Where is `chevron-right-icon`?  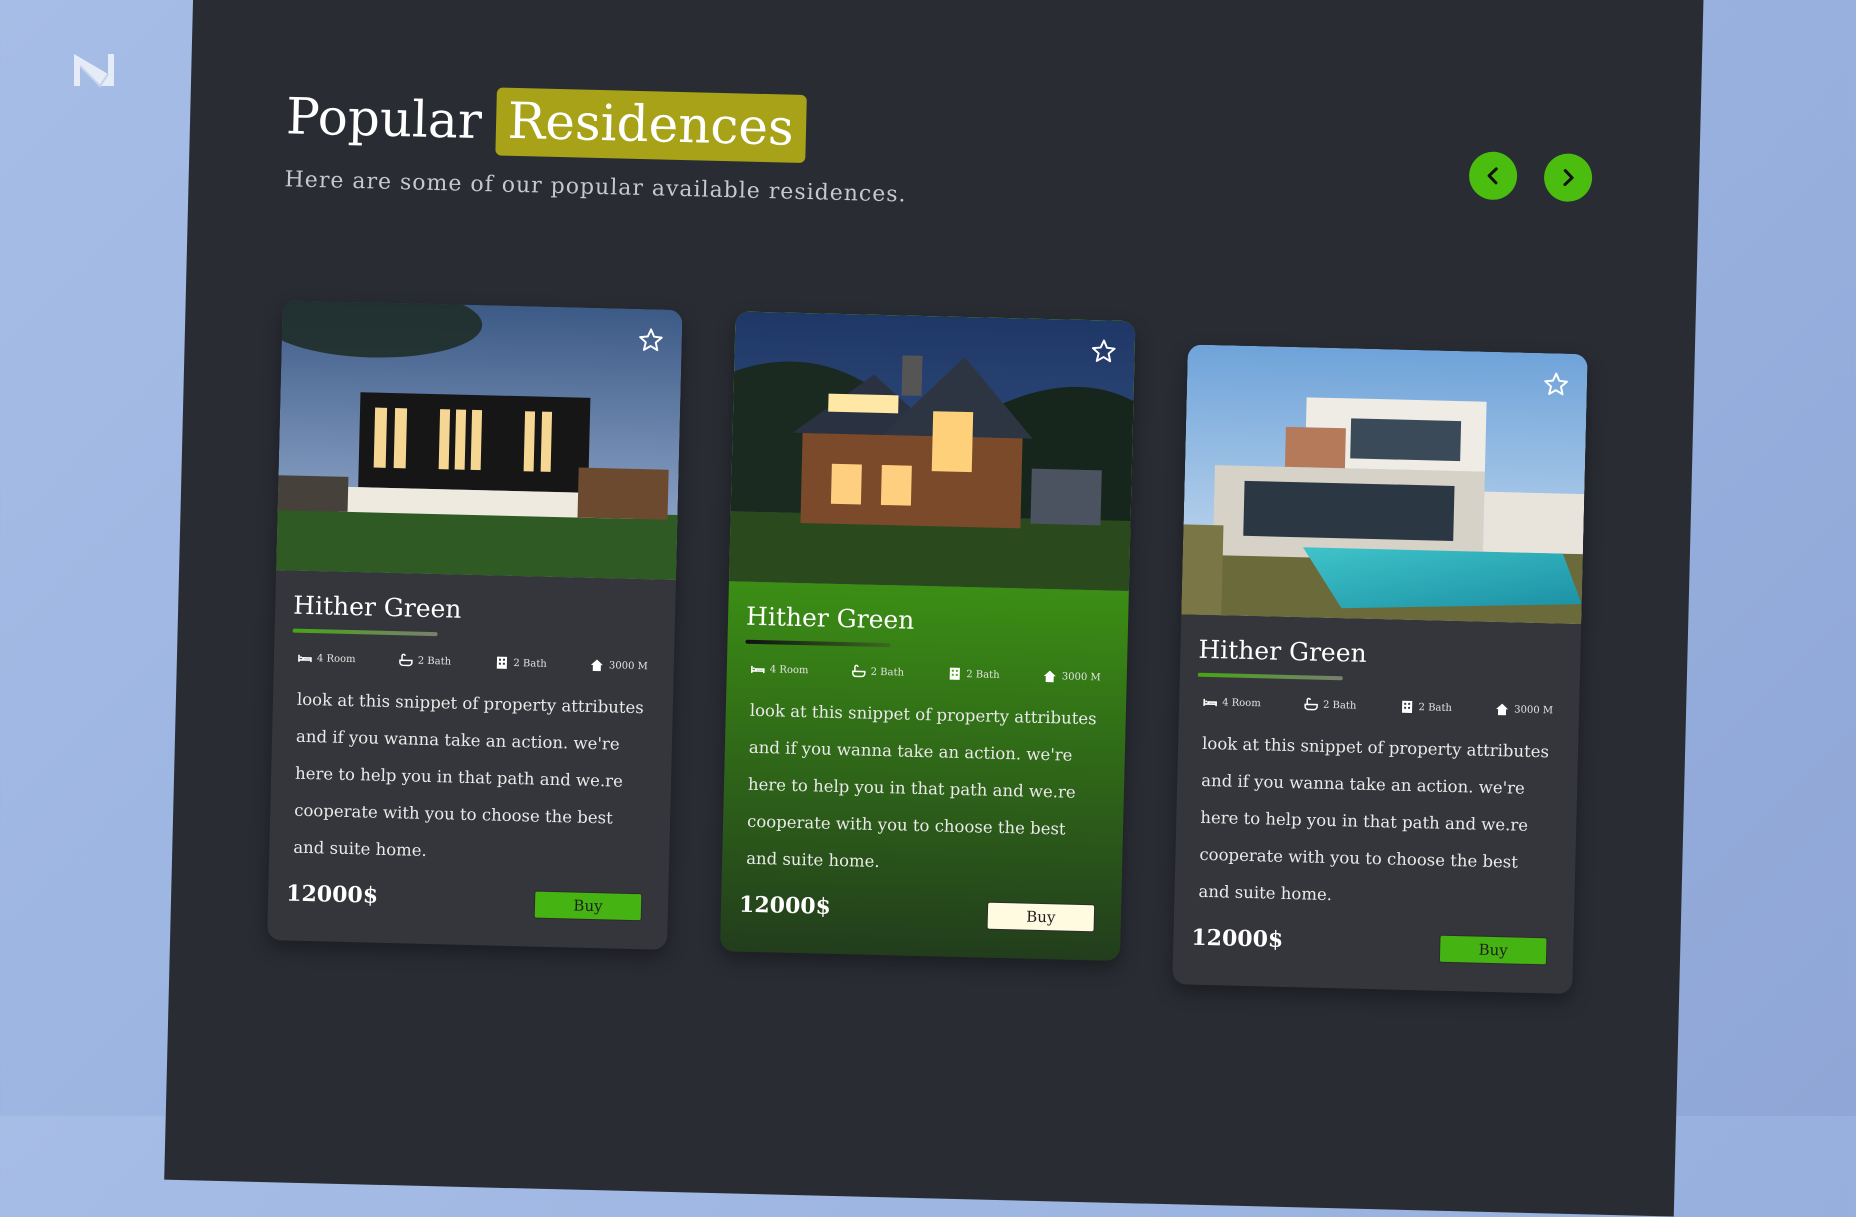
chevron-right-icon is located at coordinates (1568, 178).